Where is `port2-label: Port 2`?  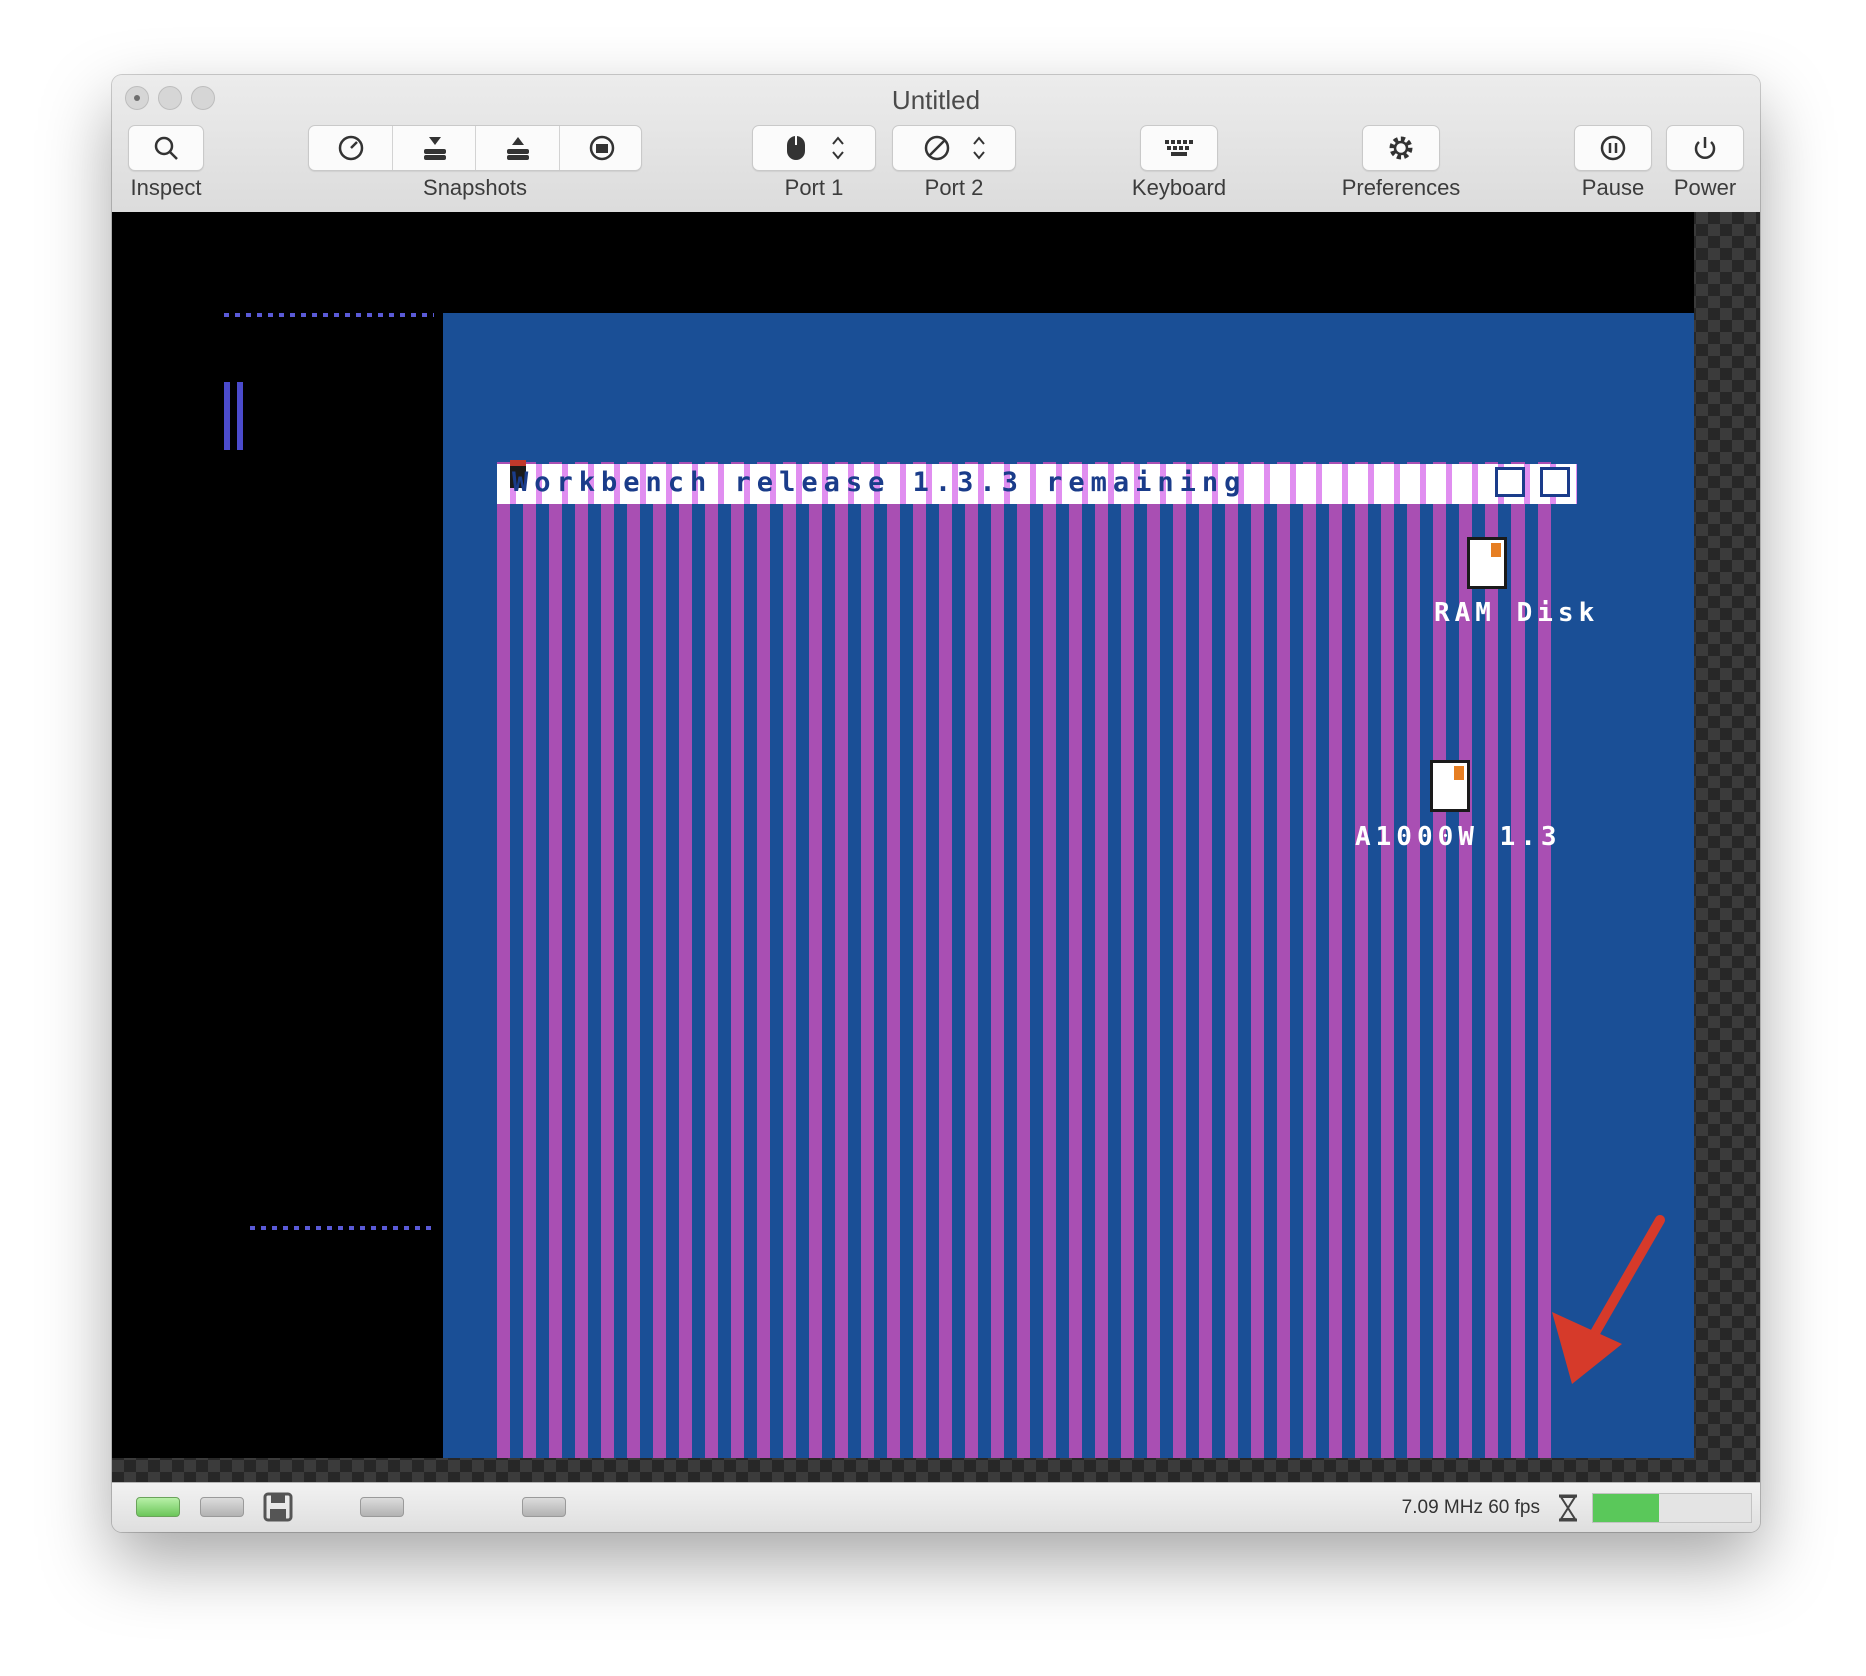 port2-label: Port 2 is located at coordinates (954, 187).